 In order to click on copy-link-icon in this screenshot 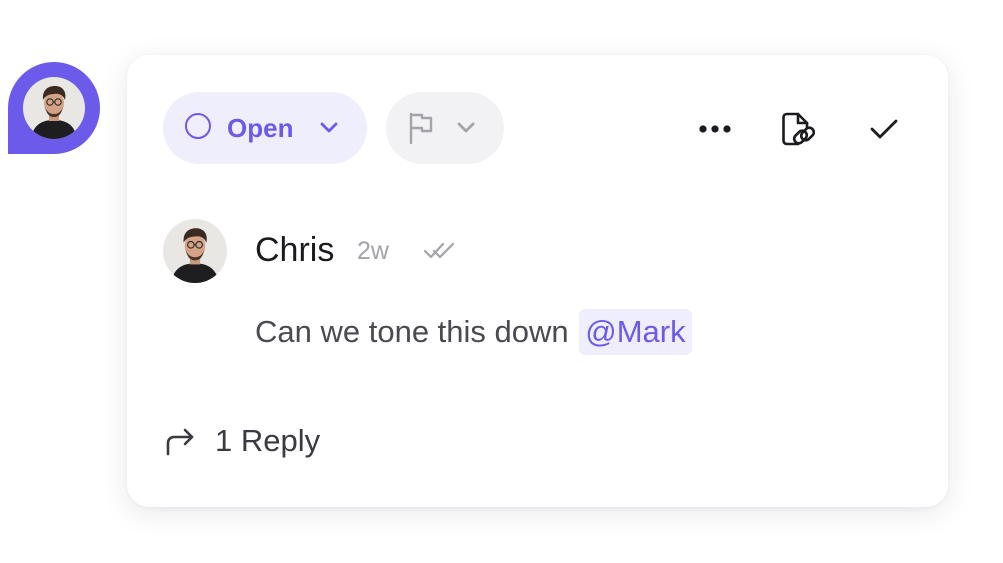, I will do `click(799, 129)`.